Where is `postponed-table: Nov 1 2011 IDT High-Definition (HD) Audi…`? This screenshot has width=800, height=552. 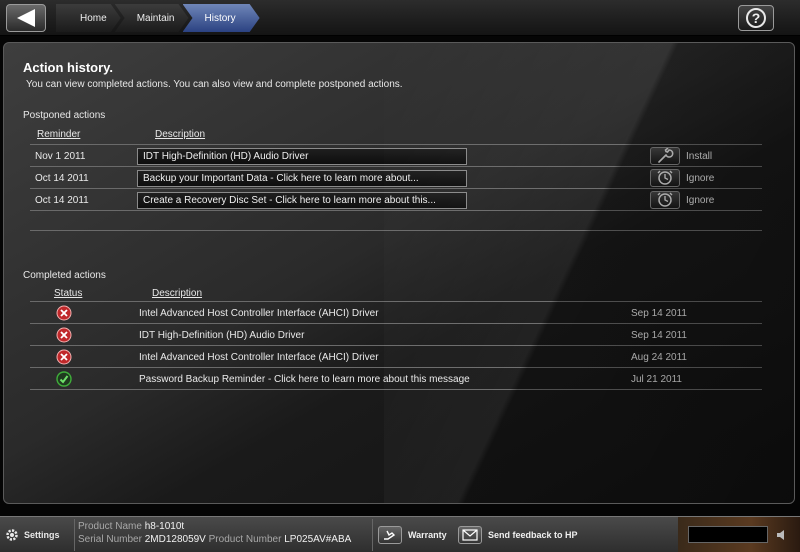 postponed-table: Nov 1 2011 IDT High-Definition (HD) Audi… is located at coordinates (396, 187).